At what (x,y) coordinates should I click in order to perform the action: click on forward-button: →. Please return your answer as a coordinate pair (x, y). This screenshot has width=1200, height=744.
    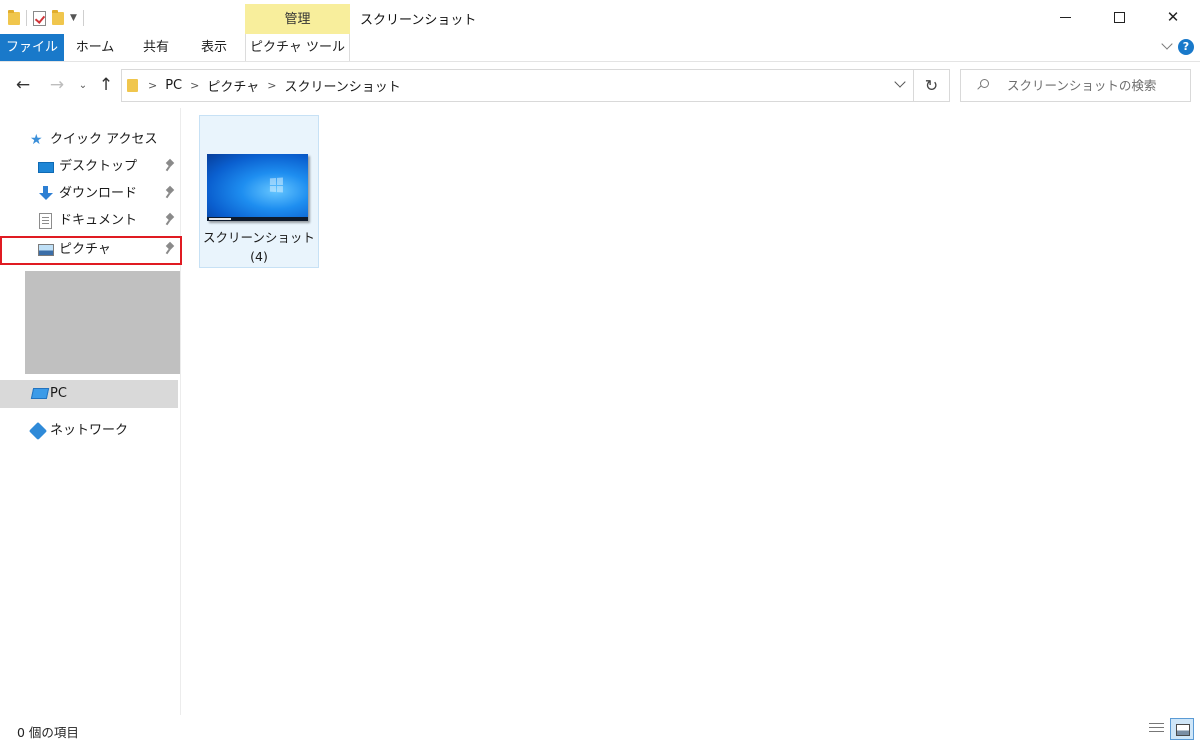
    Looking at the image, I should click on (57, 85).